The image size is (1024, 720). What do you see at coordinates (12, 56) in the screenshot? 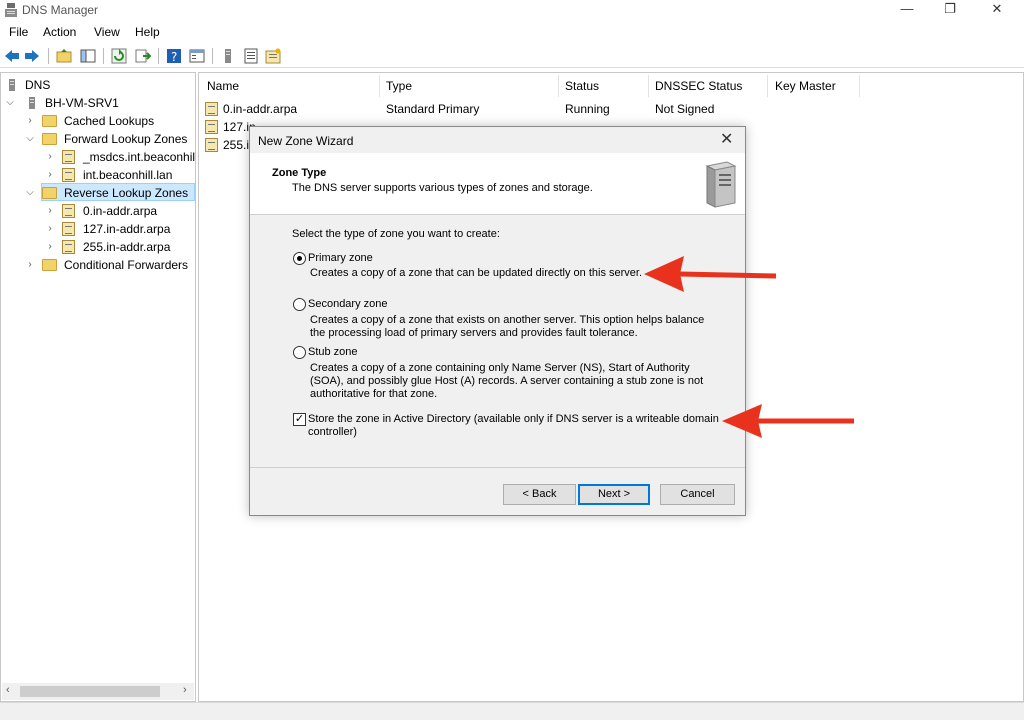
I see `back-icon` at bounding box center [12, 56].